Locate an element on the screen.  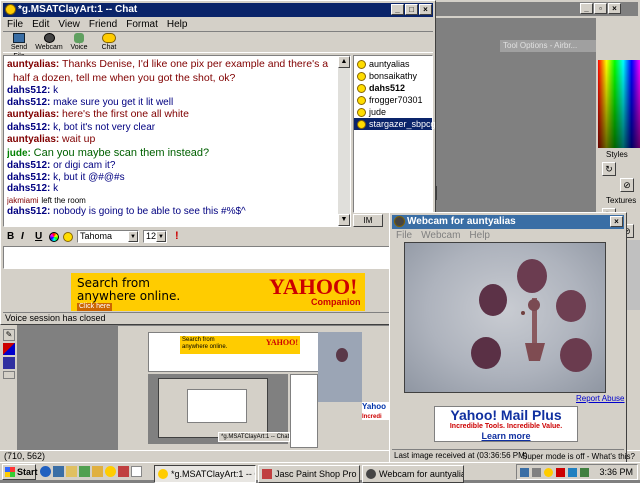
buddy-list-item: frogger70301 is located at coordinates (393, 100).